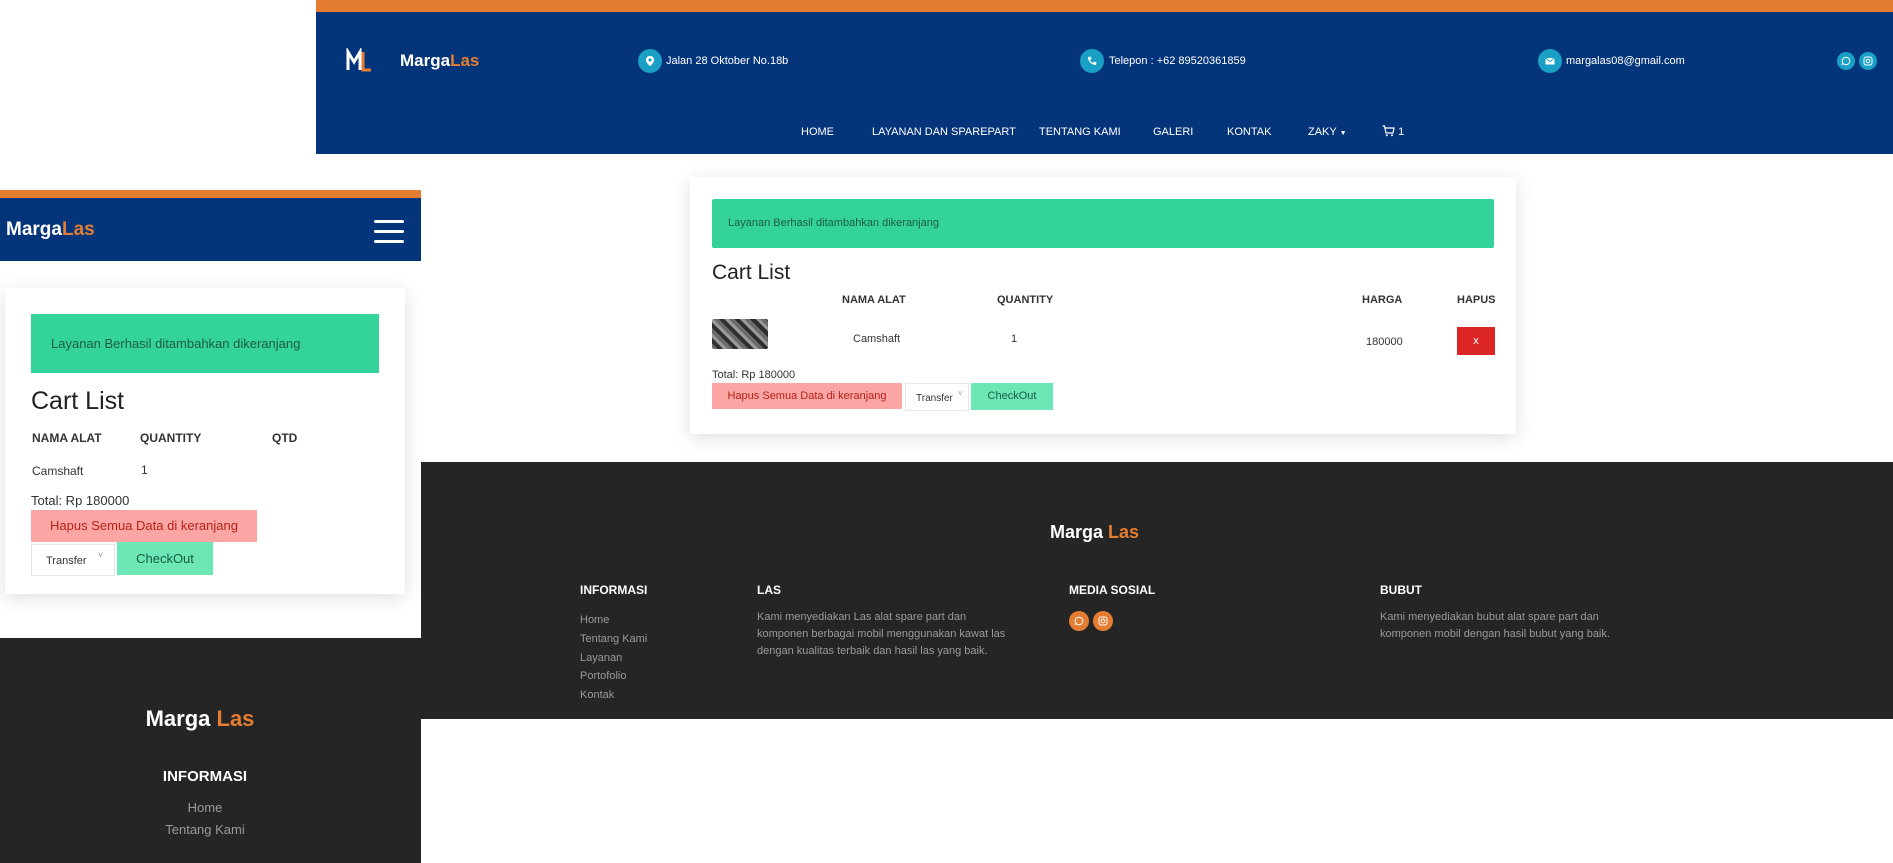 This screenshot has height=863, width=1893. I want to click on cart-total: Total: Rp 180000, so click(754, 375).